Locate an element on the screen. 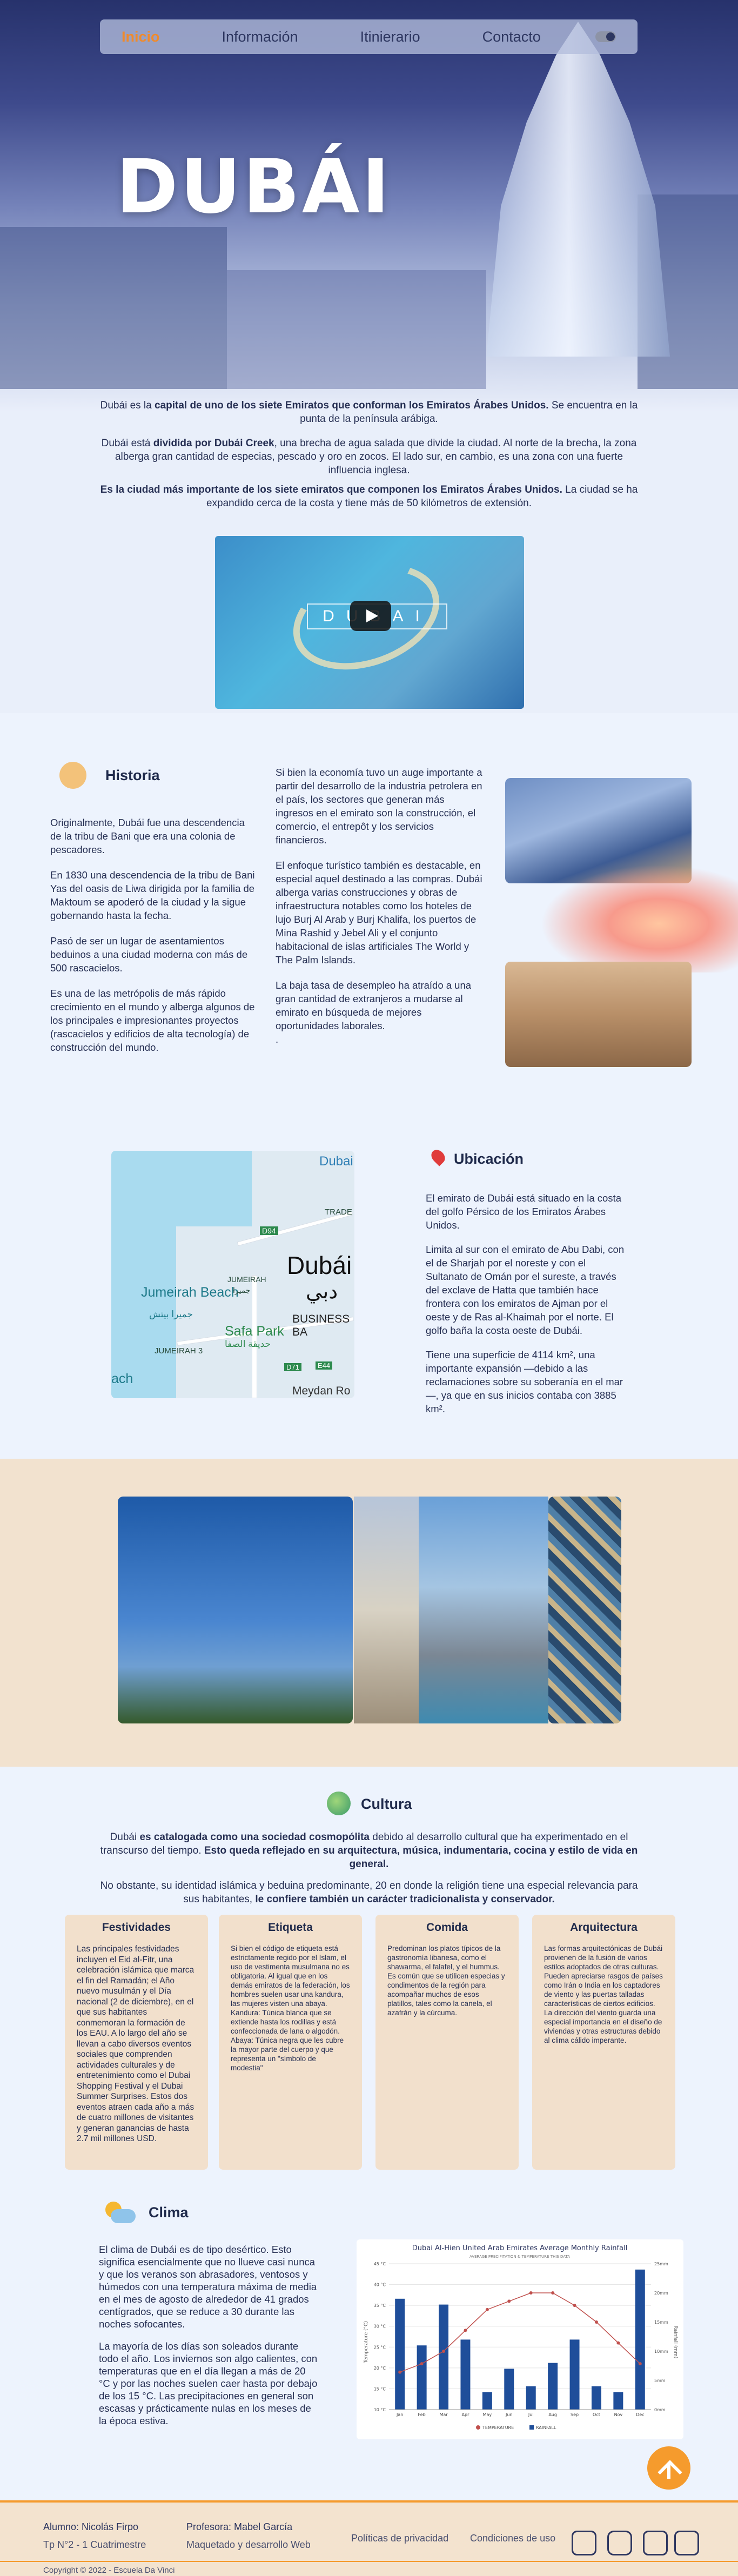 The image size is (738, 2576). chart-x-tick: Sep is located at coordinates (575, 2414).